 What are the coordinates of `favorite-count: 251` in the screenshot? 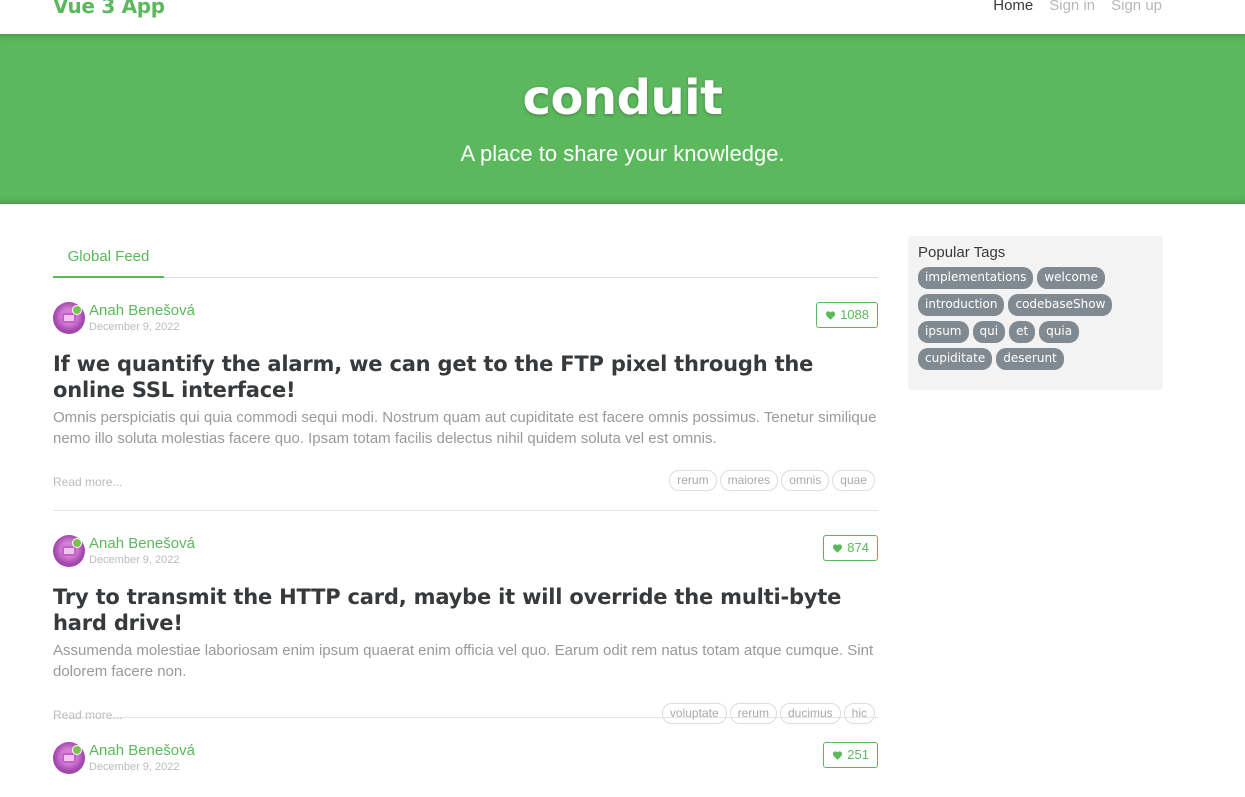 It's located at (858, 754).